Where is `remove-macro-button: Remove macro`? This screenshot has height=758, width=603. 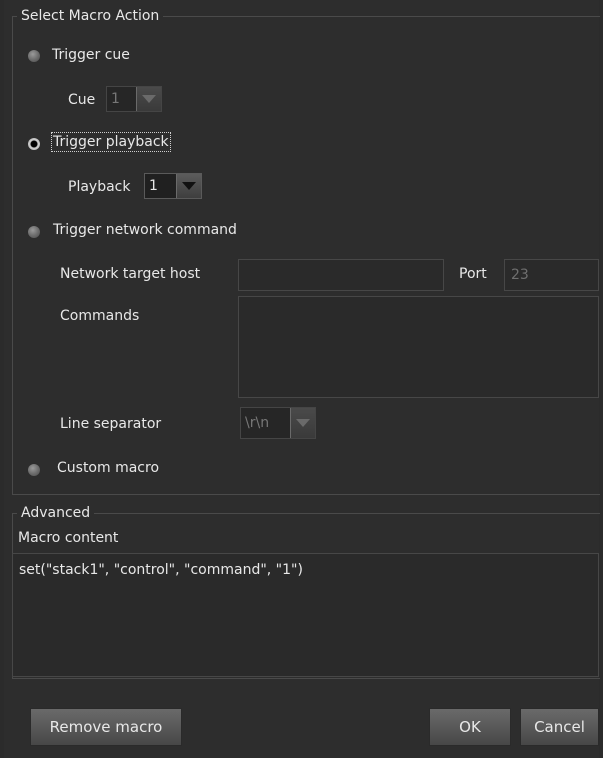
remove-macro-button: Remove macro is located at coordinates (106, 727).